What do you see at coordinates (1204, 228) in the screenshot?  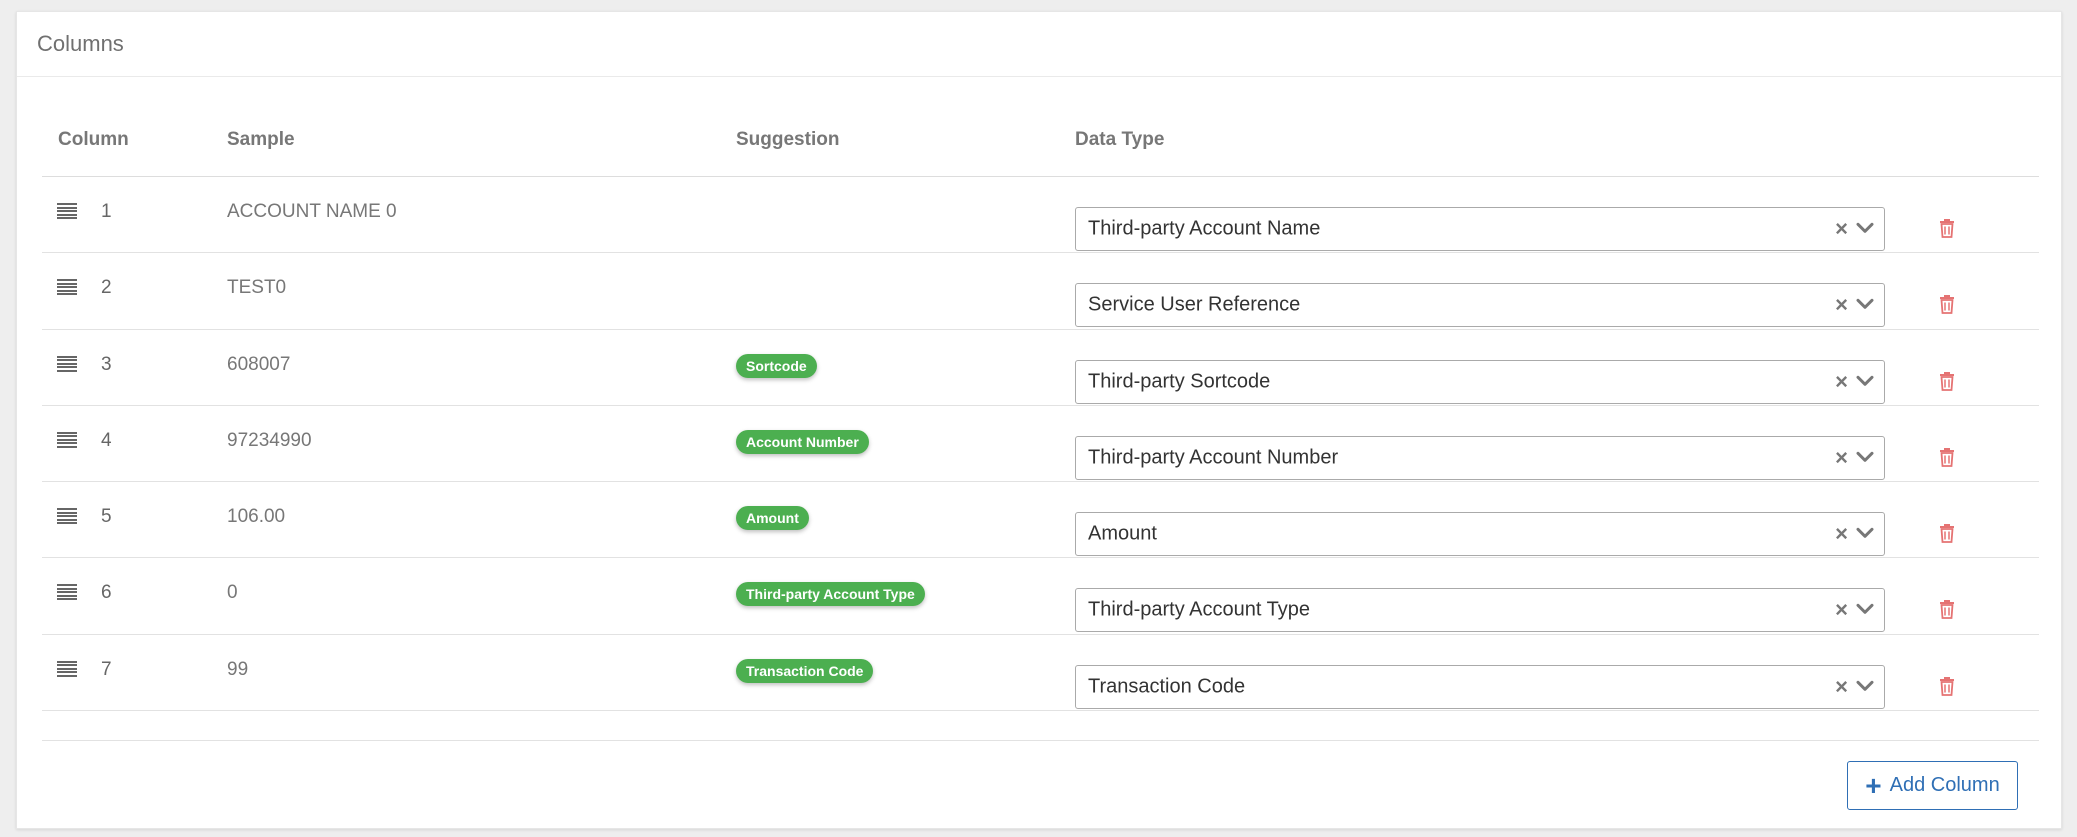 I see `data-type-value: Third-party Account Name` at bounding box center [1204, 228].